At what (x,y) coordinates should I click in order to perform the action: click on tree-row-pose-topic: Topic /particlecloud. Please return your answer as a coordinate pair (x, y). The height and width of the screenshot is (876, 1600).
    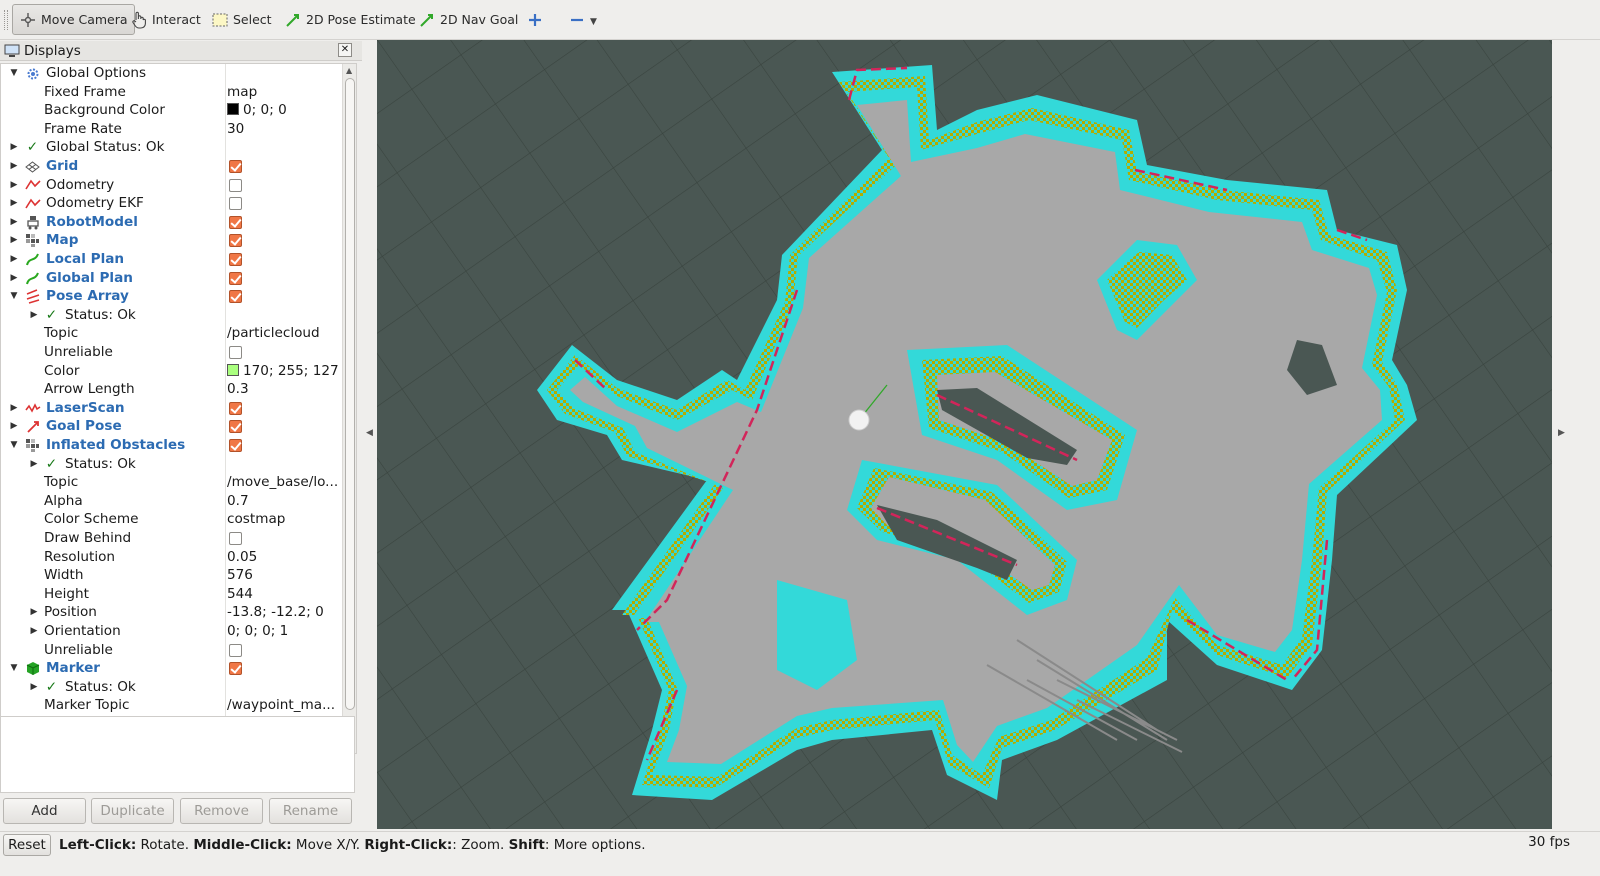
    Looking at the image, I should click on (171, 333).